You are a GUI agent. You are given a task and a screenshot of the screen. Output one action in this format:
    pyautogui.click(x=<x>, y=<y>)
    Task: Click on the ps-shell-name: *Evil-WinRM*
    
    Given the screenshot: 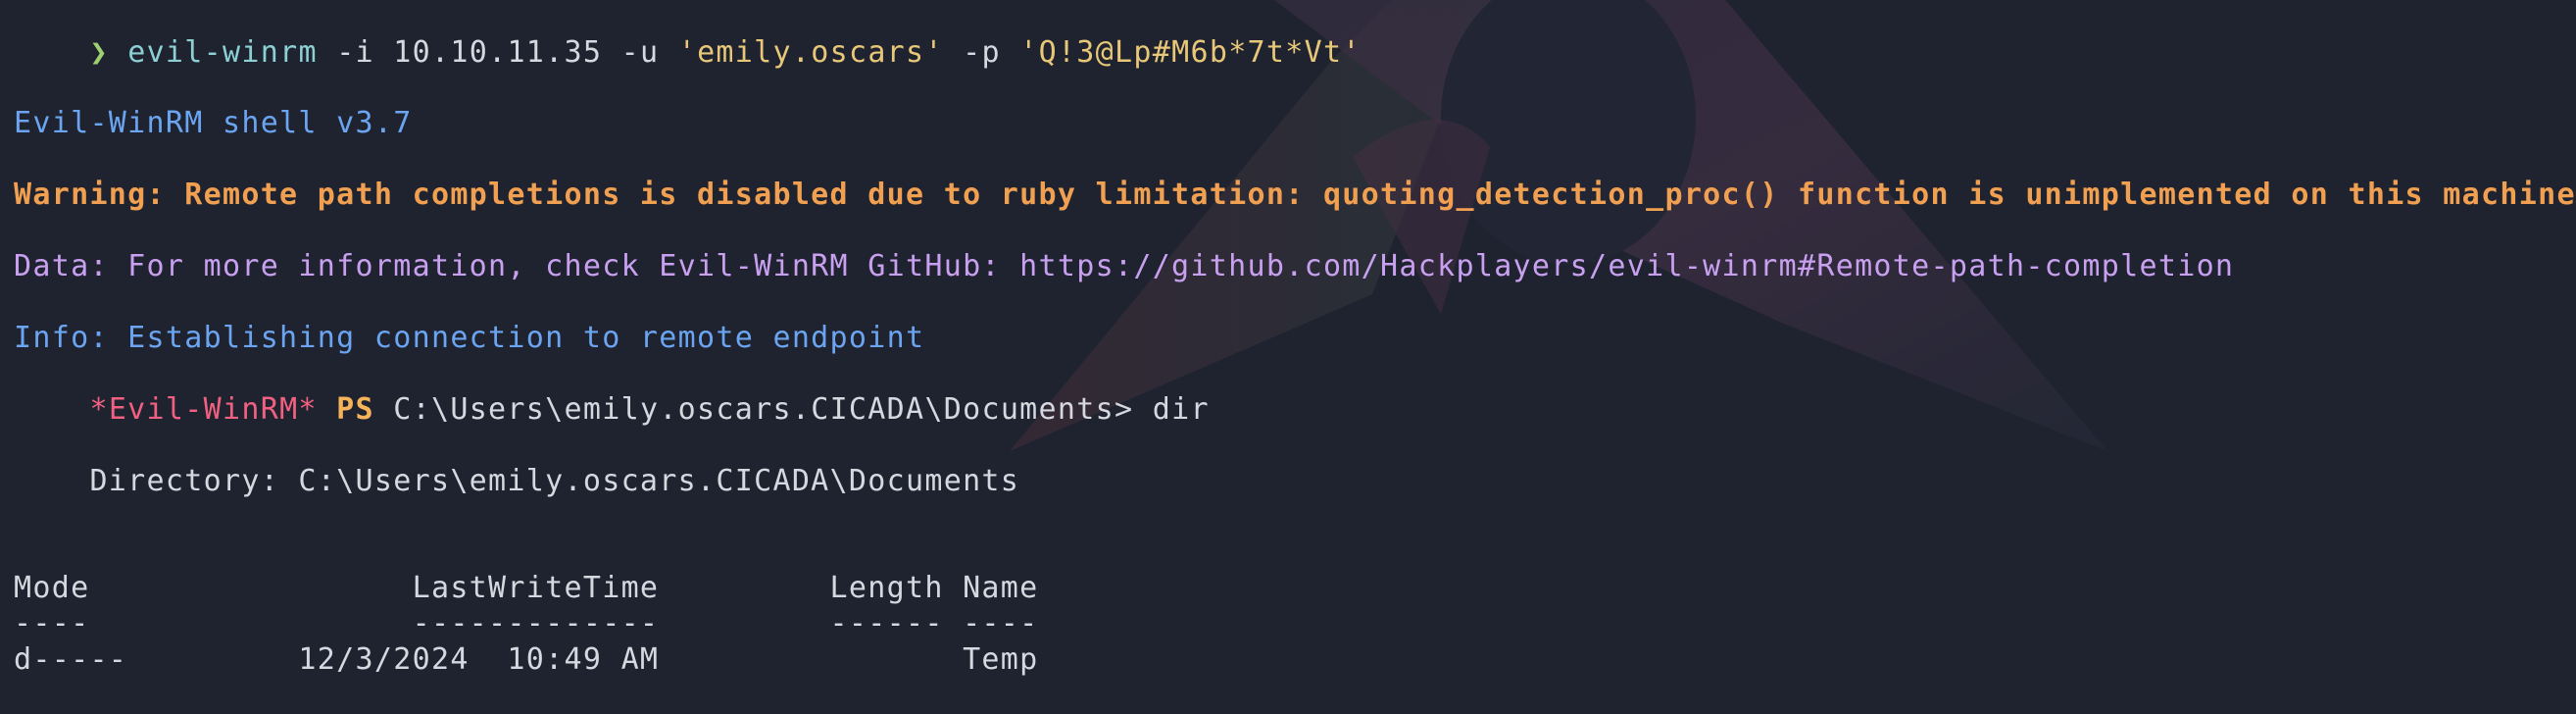 What is the action you would take?
    pyautogui.click(x=203, y=409)
    